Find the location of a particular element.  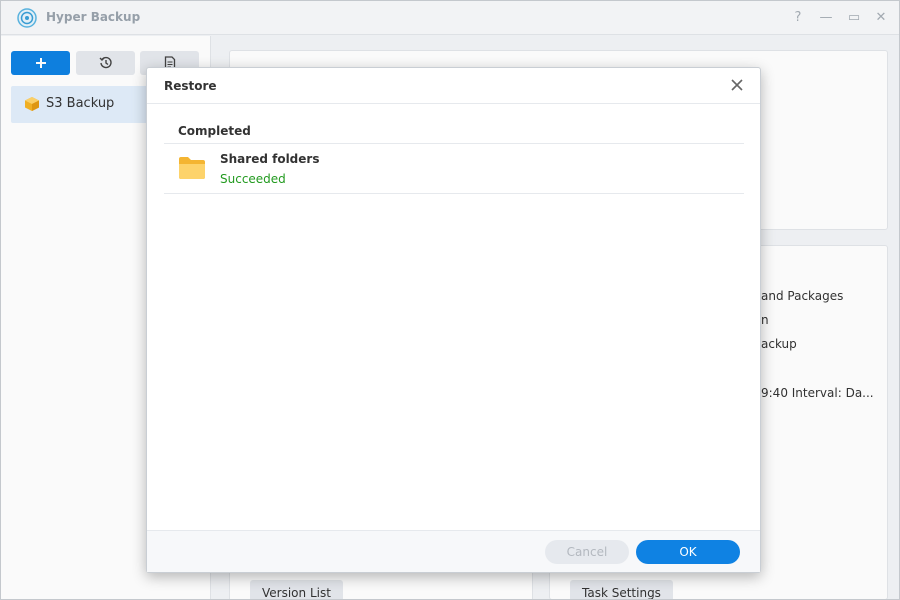

result-status: Succeeded is located at coordinates (253, 179).